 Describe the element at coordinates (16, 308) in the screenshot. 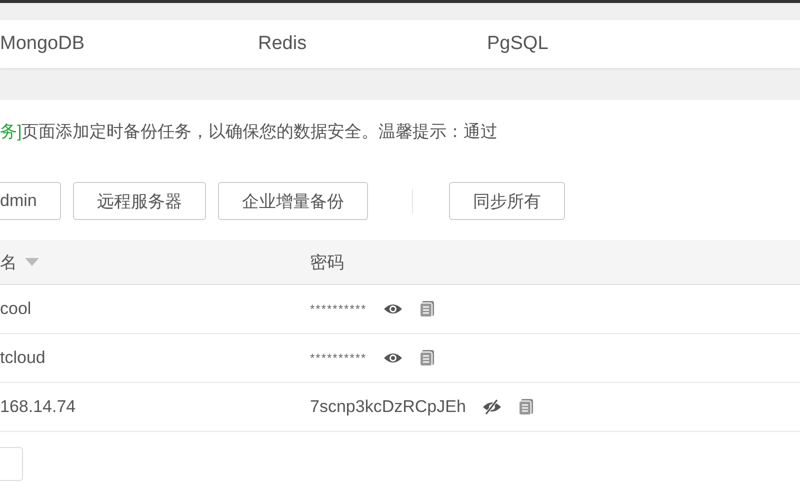

I see `table-cell: cool` at that location.